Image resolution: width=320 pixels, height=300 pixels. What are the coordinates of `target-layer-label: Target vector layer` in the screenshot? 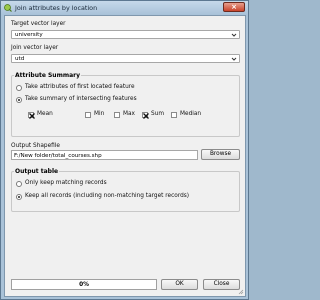 It's located at (38, 24).